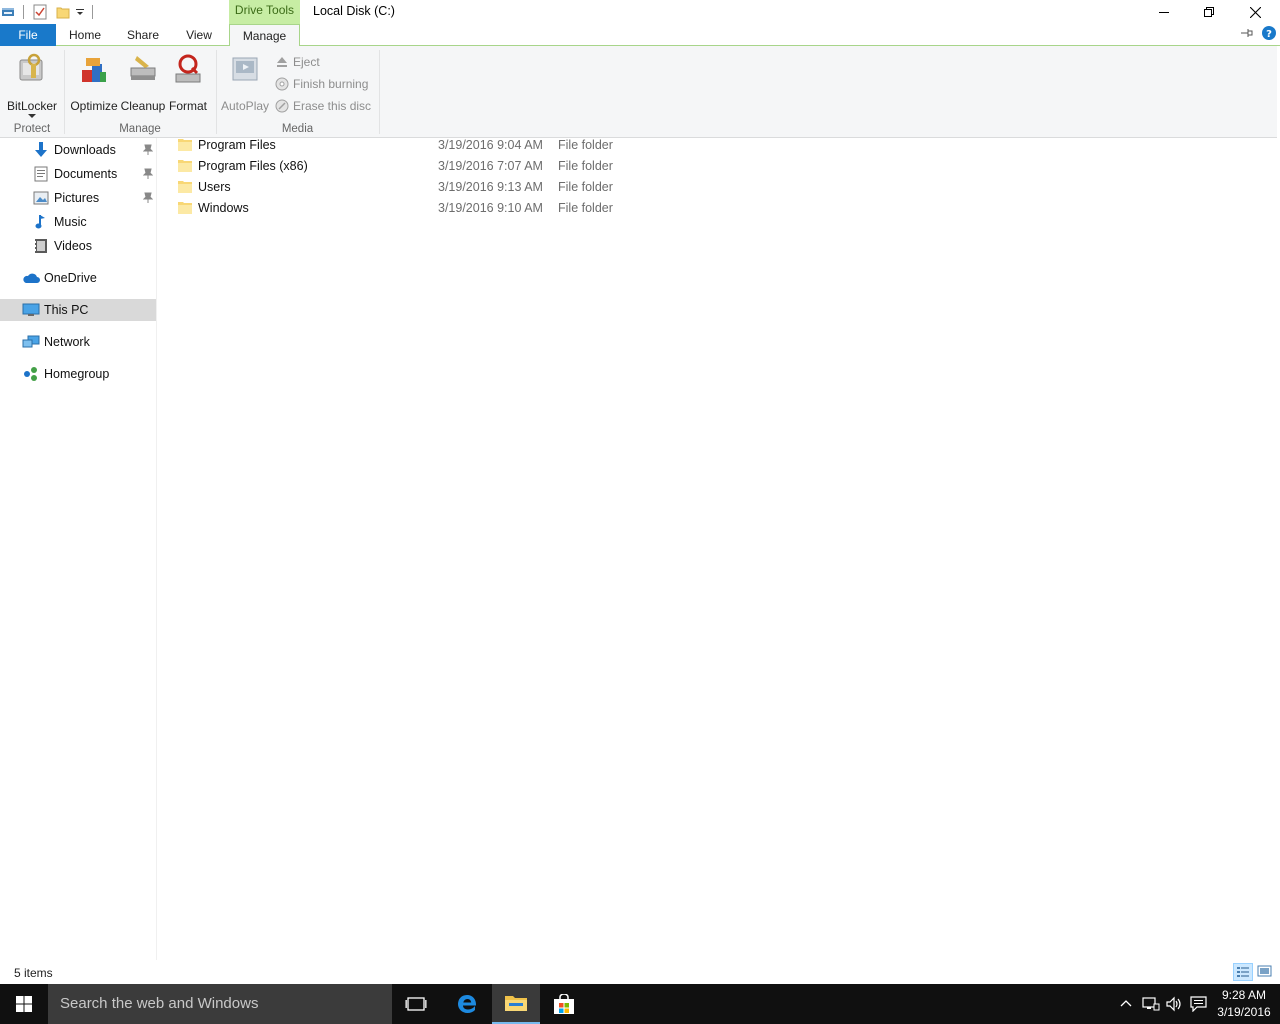 The height and width of the screenshot is (1024, 1280). Describe the element at coordinates (70, 278) in the screenshot. I see `nav-item-label: OneDrive` at that location.